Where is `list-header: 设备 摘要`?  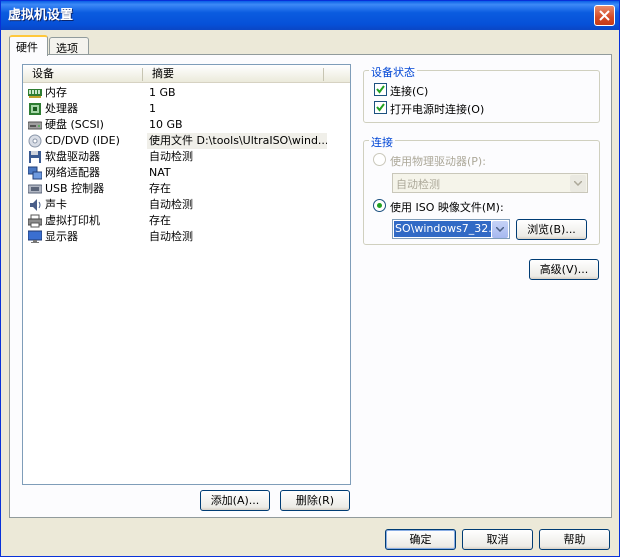
list-header: 设备 摘要 is located at coordinates (186, 74).